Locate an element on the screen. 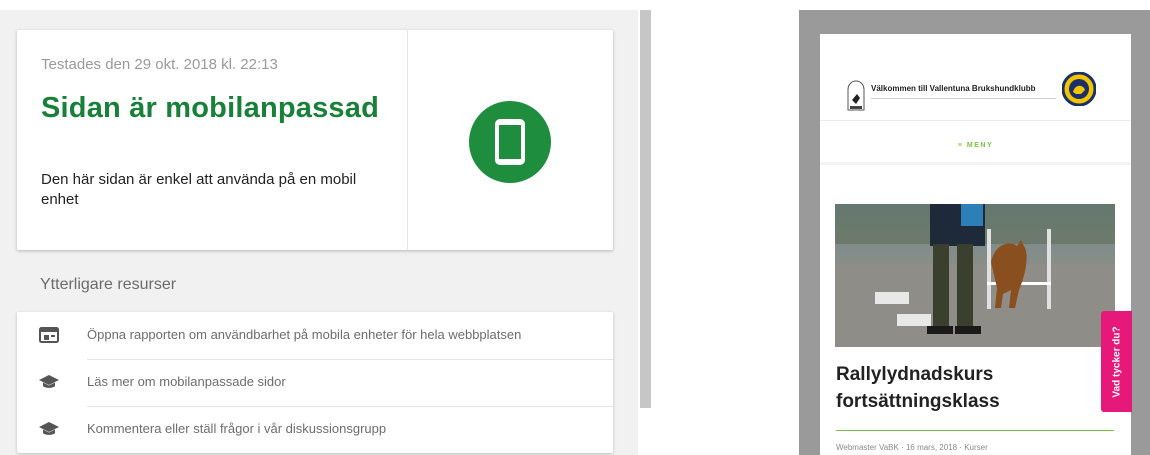  menu-button: ≡ MENY is located at coordinates (975, 145).